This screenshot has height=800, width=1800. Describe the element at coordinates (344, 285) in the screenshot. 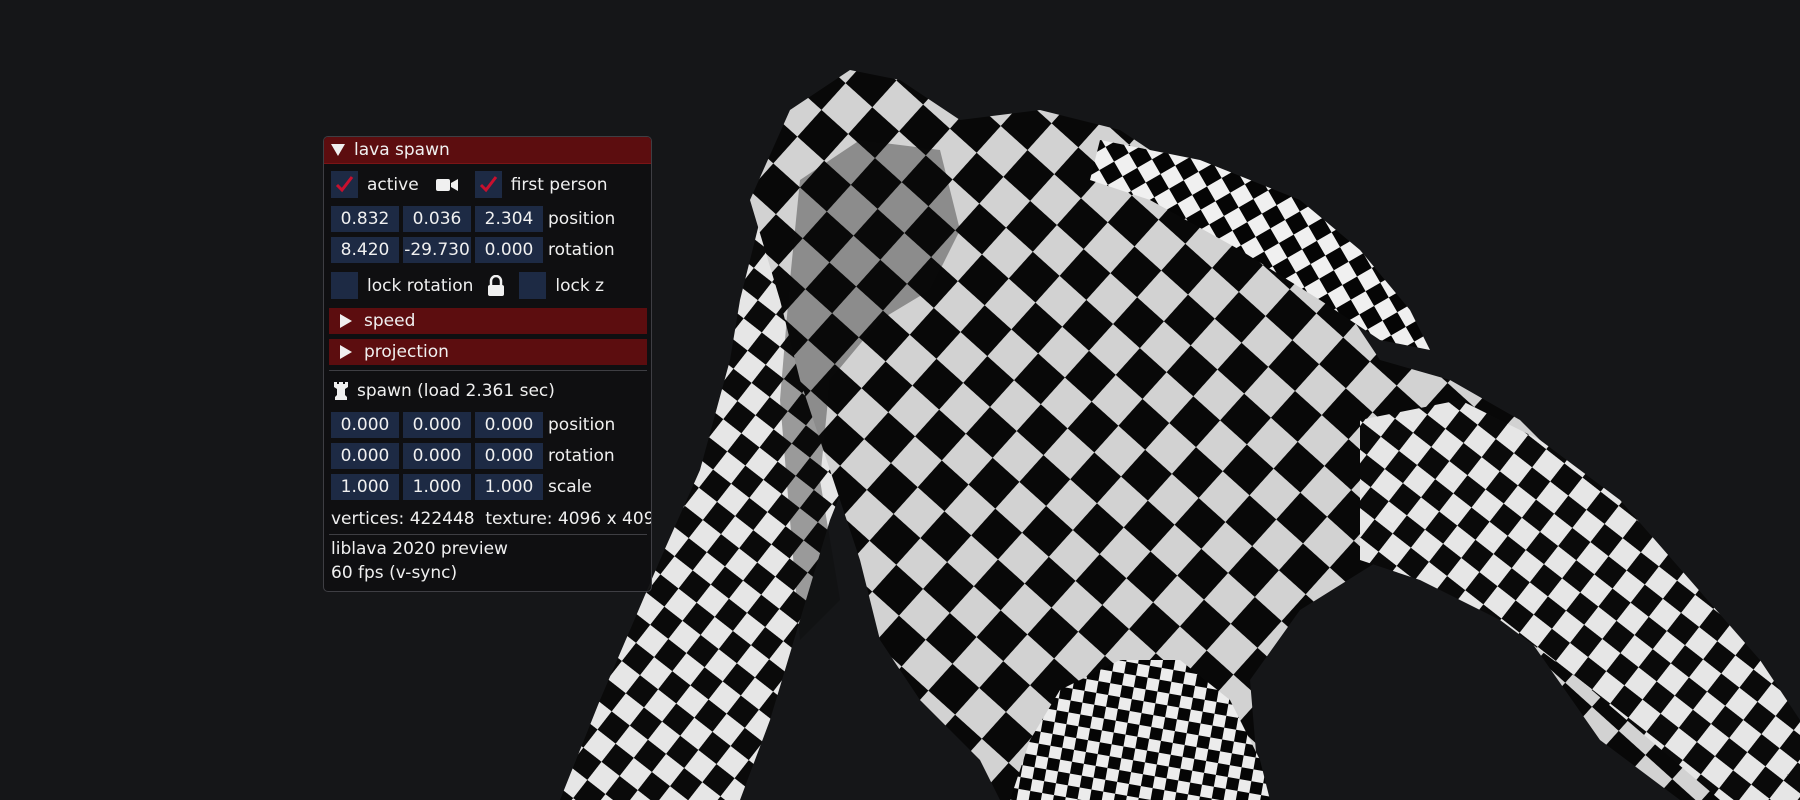

I see `lock-rotation-checkbox` at that location.